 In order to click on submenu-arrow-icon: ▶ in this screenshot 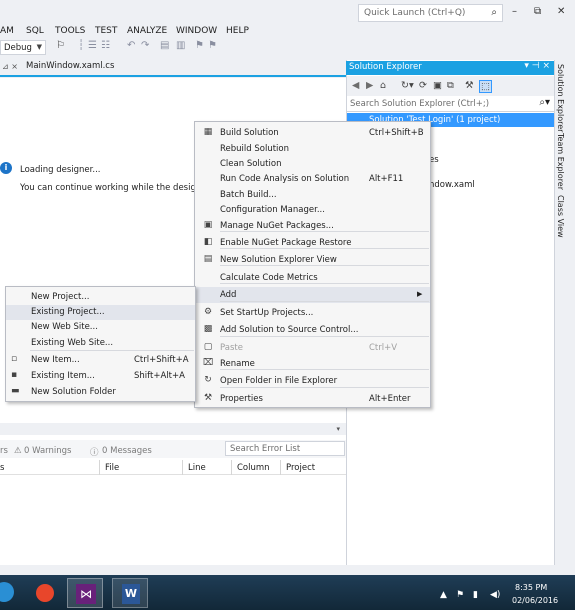, I will do `click(420, 294)`.